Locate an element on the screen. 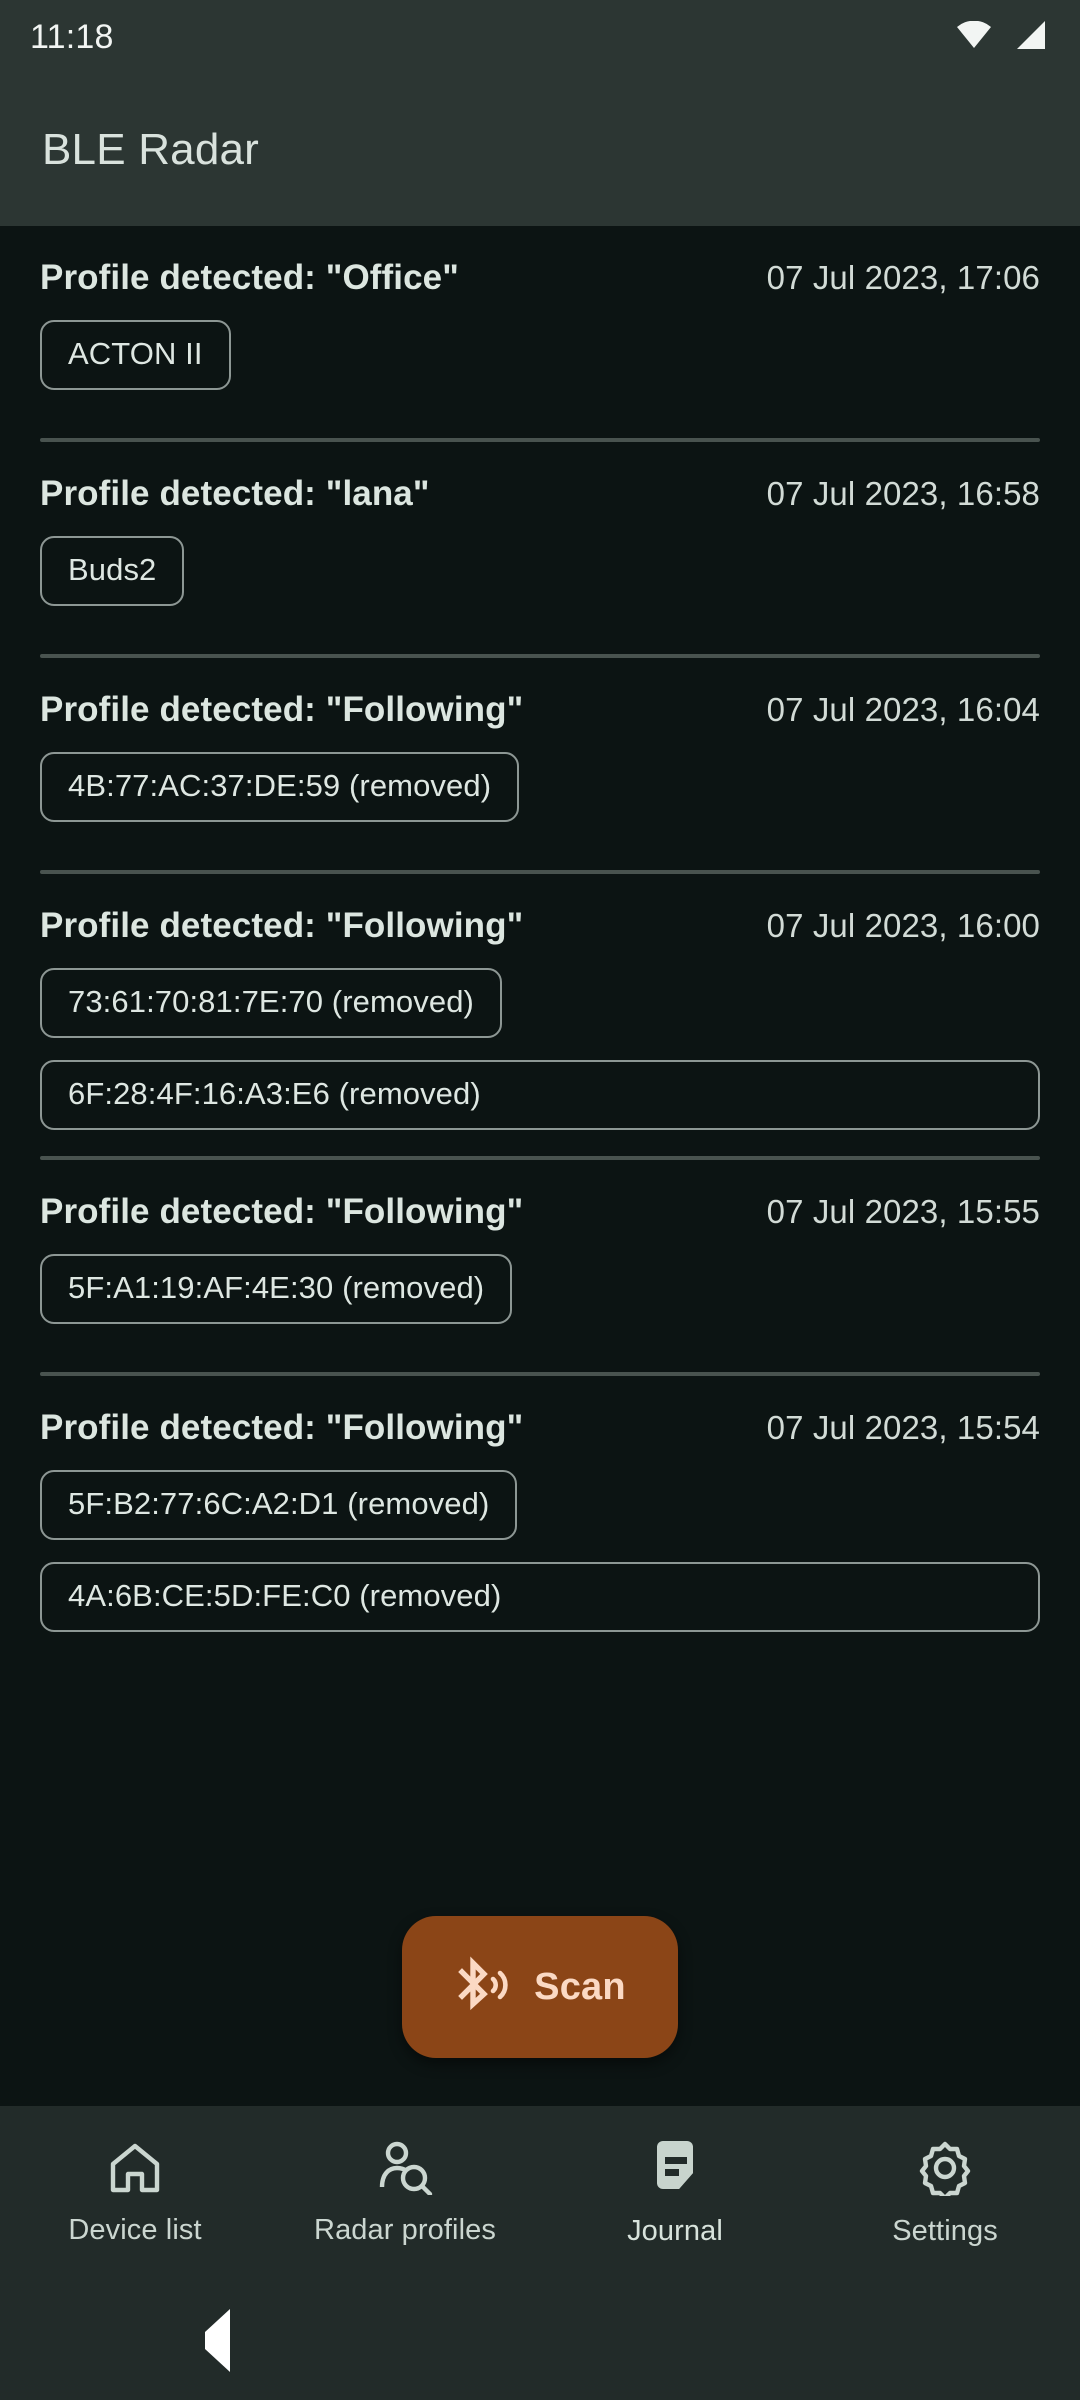 Image resolution: width=1080 pixels, height=2400 pixels. device-chip: 5F:B2:77:6C:A2:D1 (removed) is located at coordinates (279, 1505).